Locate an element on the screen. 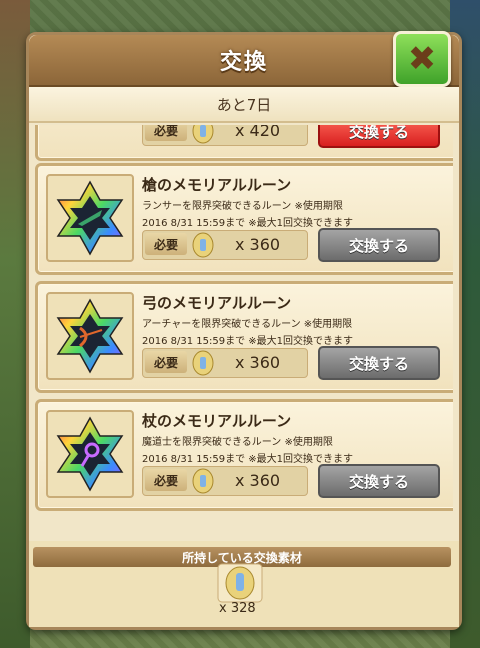 The image size is (480, 648). footer-notch is located at coordinates (243, 528).